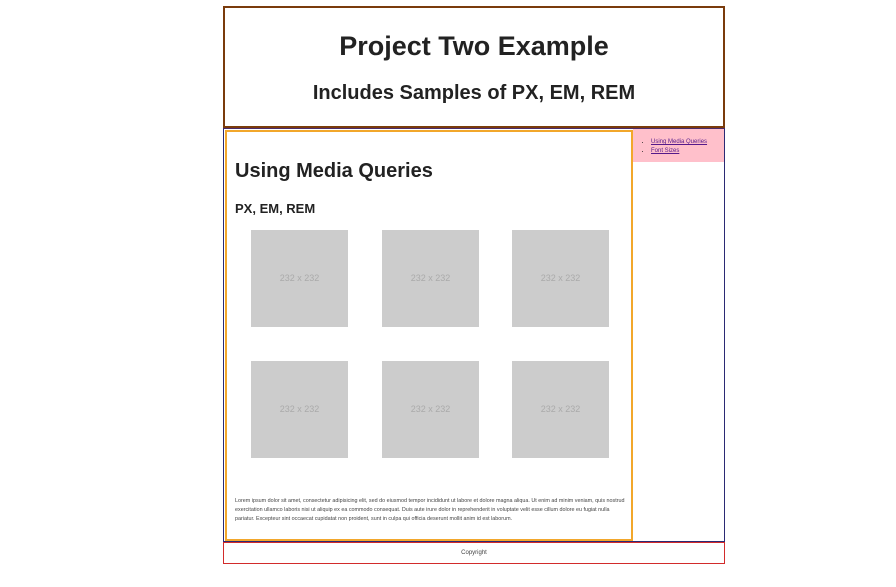  What do you see at coordinates (687, 151) in the screenshot?
I see `sidebar-item-font-sizes: Font Sizes` at bounding box center [687, 151].